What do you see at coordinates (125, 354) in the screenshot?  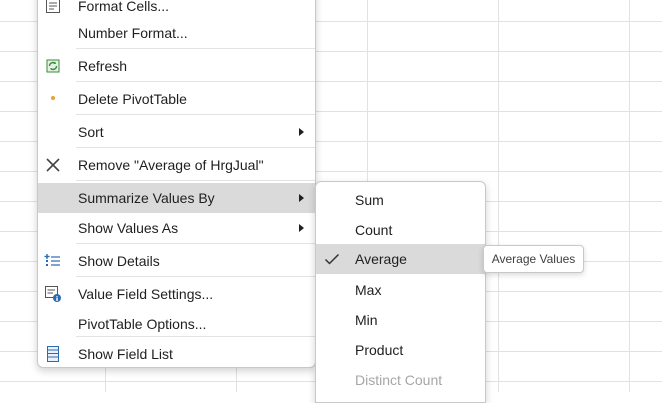 I see `menu-item-label: Show Field List` at bounding box center [125, 354].